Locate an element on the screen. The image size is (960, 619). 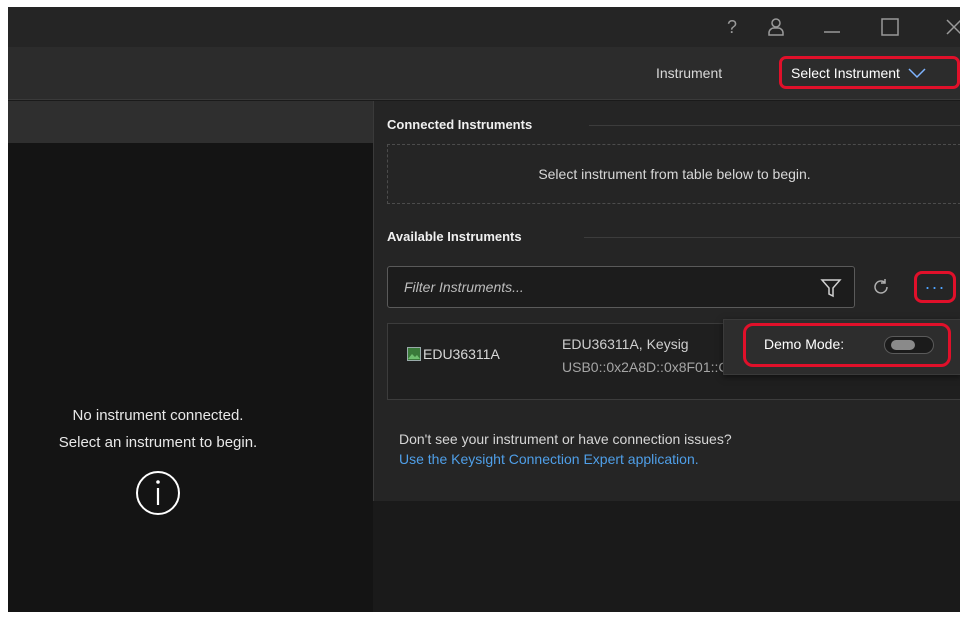
toolbar: Instrument Select Instrument is located at coordinates (484, 73).